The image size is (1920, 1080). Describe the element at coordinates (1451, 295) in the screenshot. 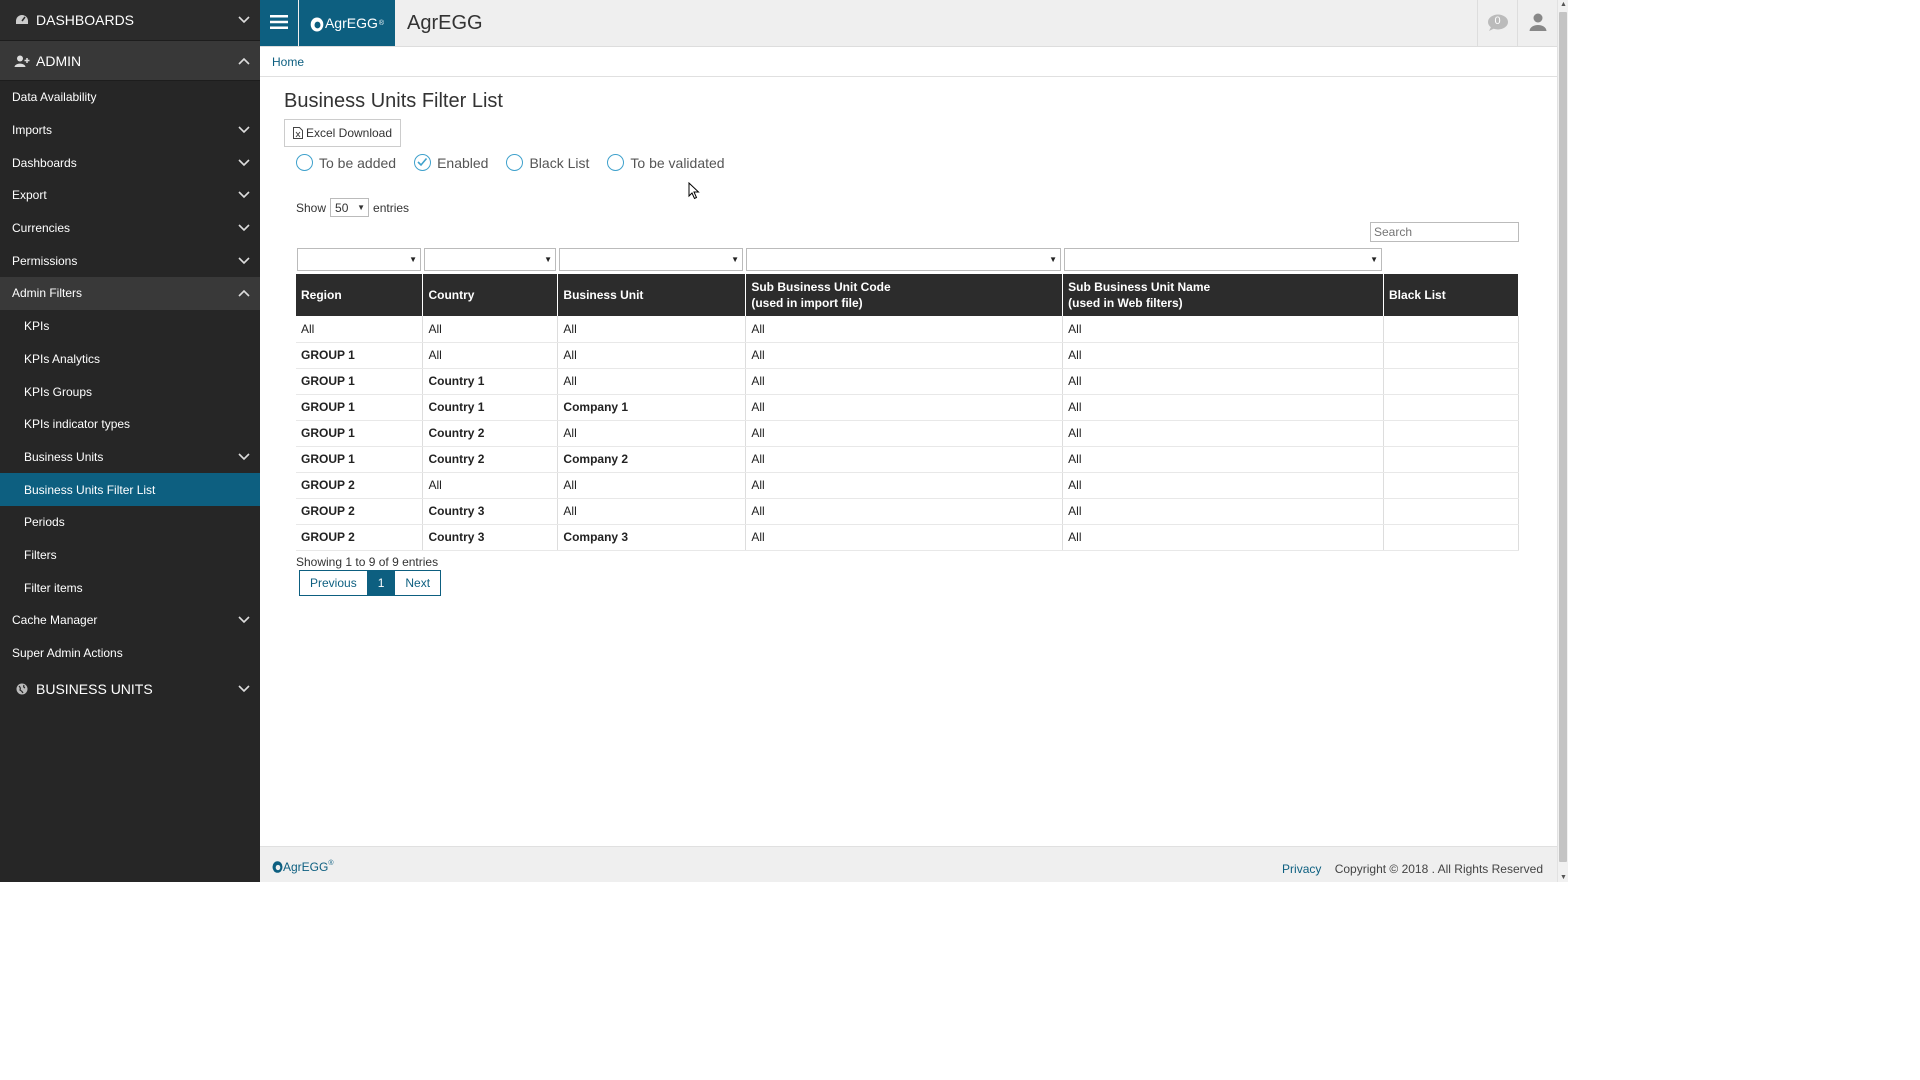

I see `column-header-black-list: Black List` at that location.